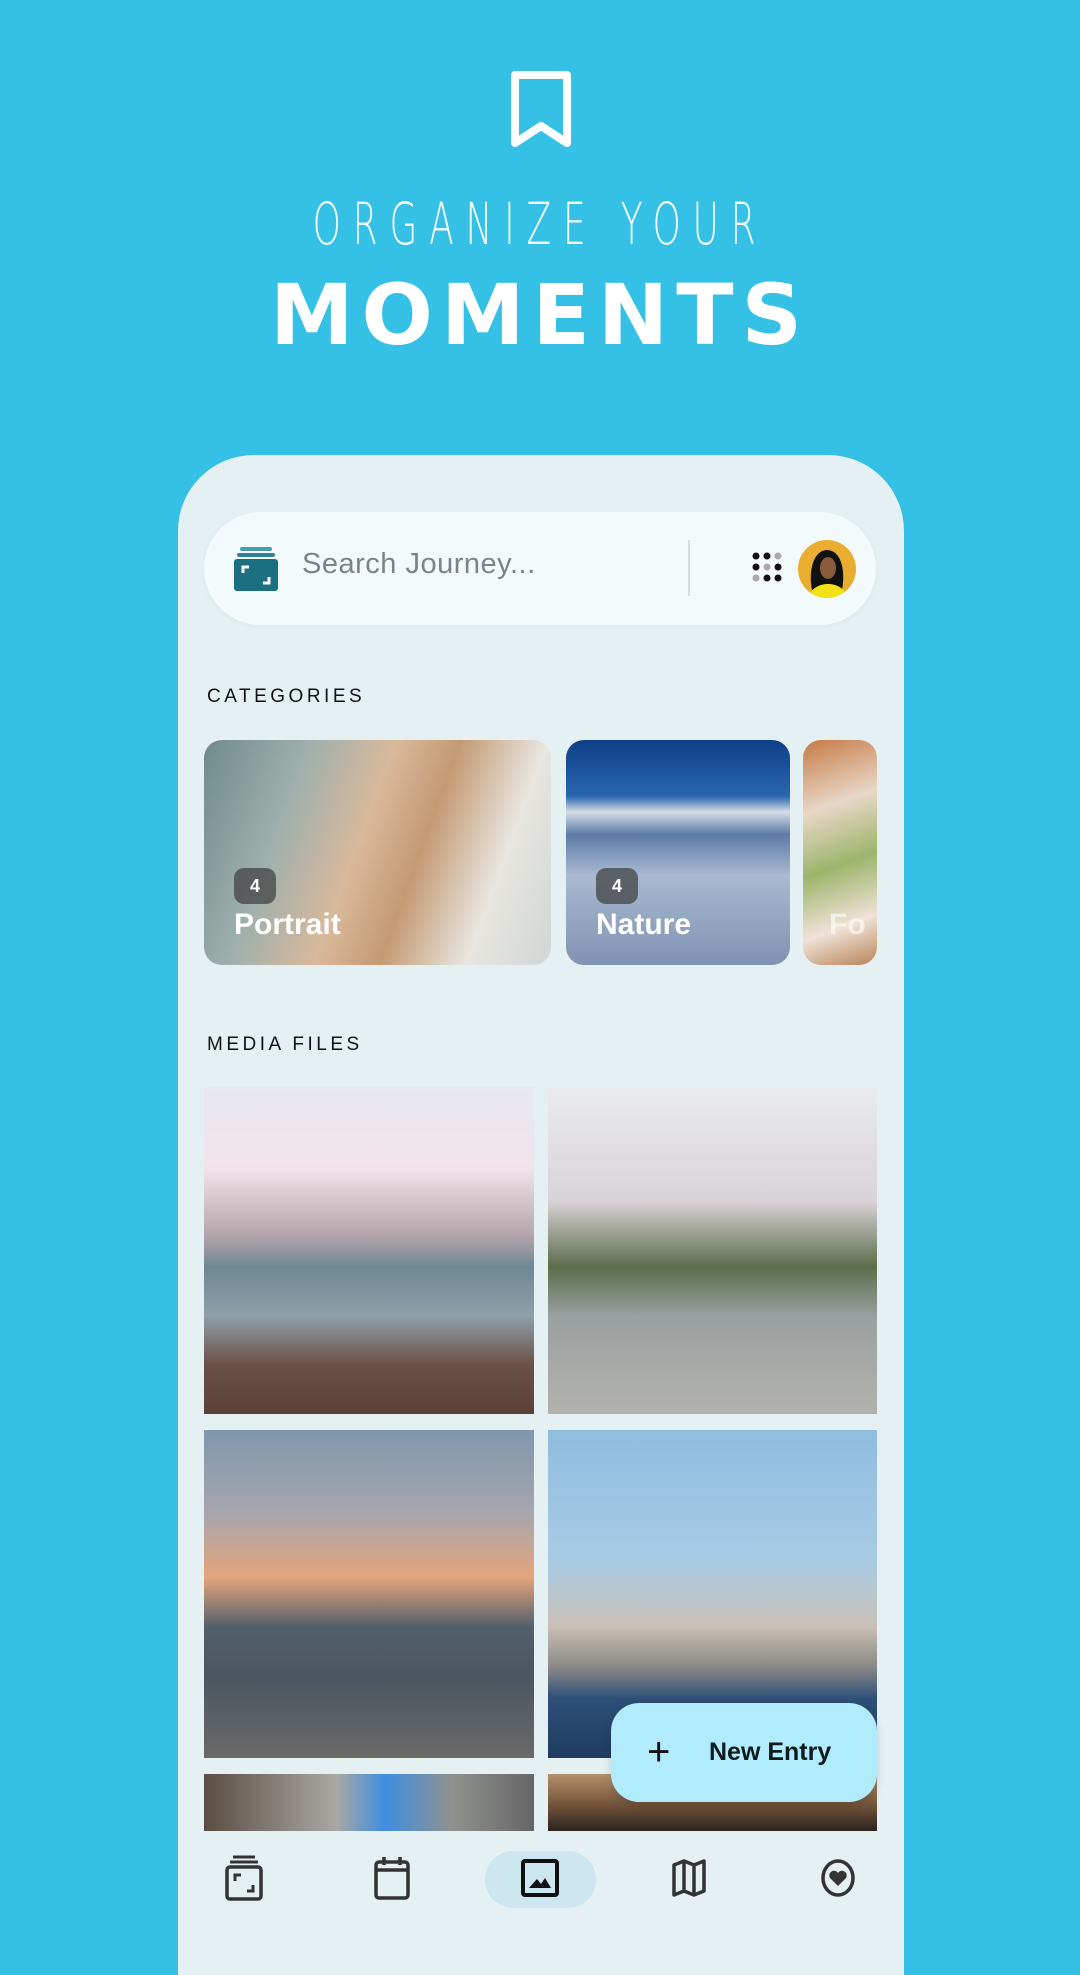 The height and width of the screenshot is (1975, 1080). Describe the element at coordinates (540, 224) in the screenshot. I see `tagline-top: ORGANIZE YOUR` at that location.